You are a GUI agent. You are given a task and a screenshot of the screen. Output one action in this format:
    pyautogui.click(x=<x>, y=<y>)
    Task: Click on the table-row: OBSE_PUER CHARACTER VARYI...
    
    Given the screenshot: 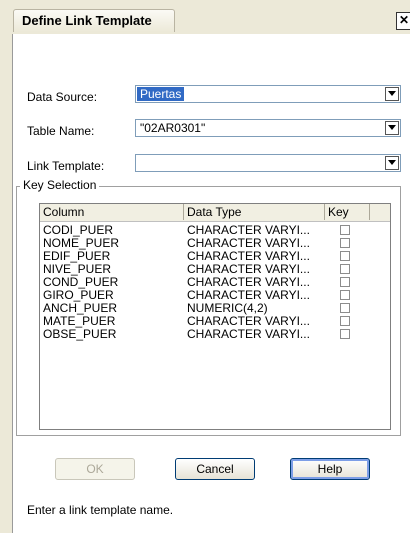 What is the action you would take?
    pyautogui.click(x=215, y=334)
    